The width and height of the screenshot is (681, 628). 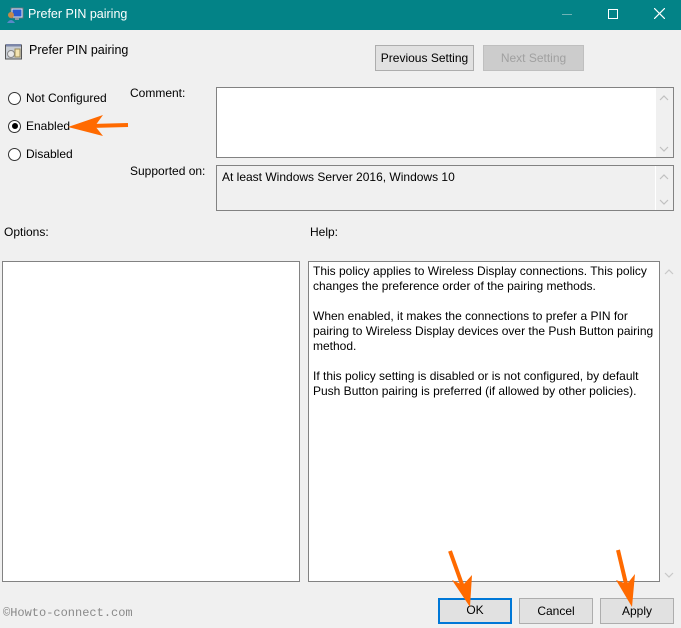 I want to click on arrow-to-enabled, so click(x=98, y=125).